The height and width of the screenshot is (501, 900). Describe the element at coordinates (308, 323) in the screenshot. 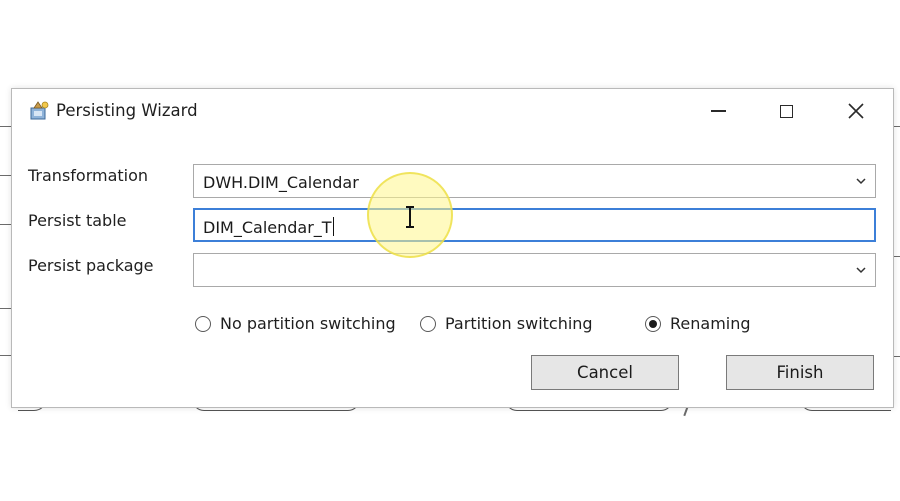

I see `radio-label: No partition switching` at that location.